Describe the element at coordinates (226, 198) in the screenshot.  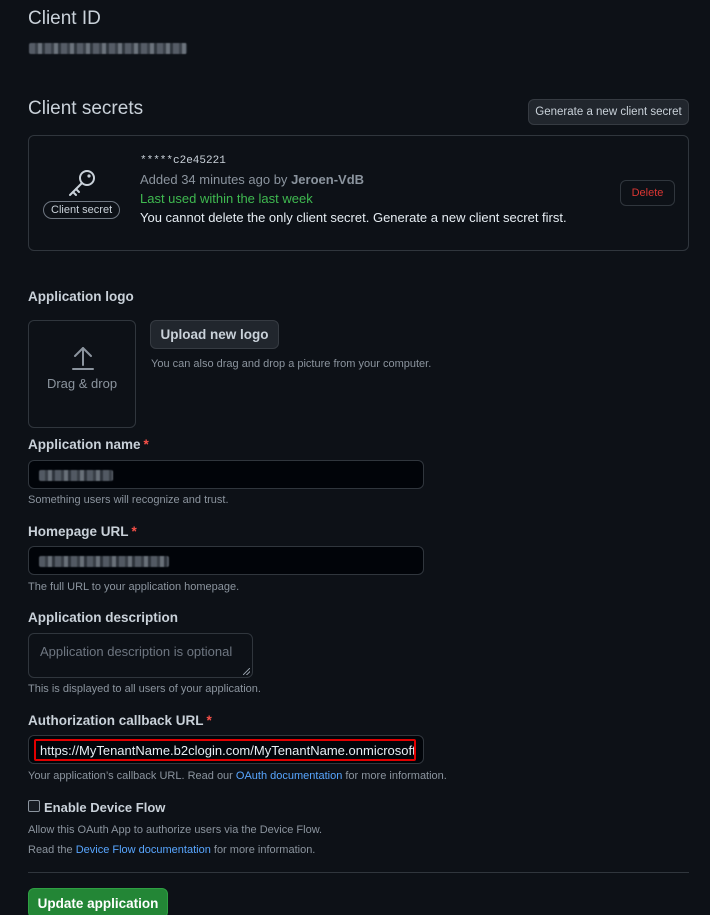
I see `secret-last-used: Last used within the last week` at that location.